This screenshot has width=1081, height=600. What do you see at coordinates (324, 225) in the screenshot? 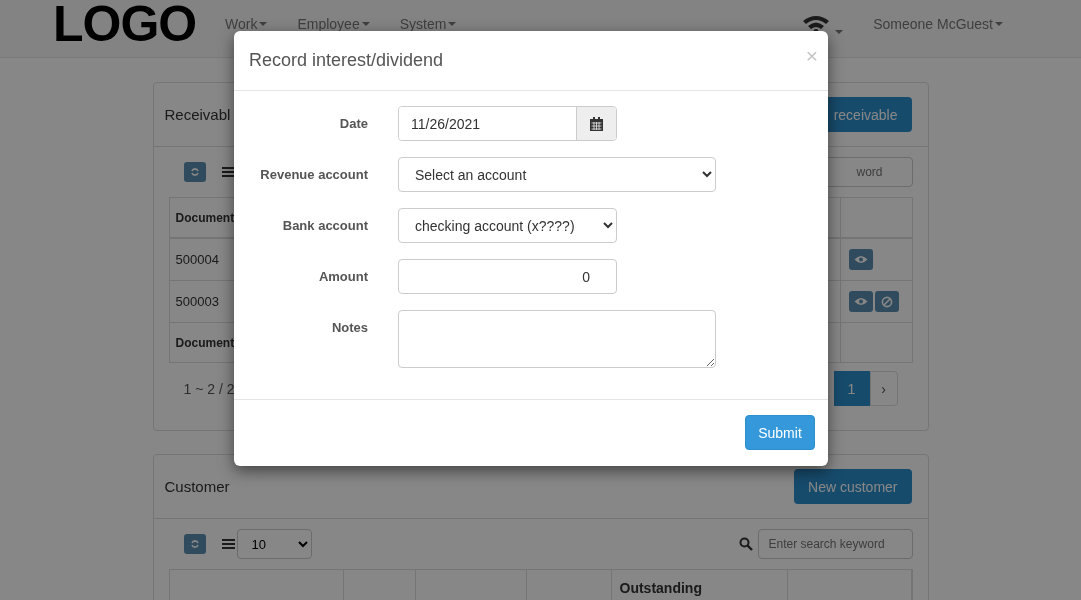
I see `field-label: Bank account` at bounding box center [324, 225].